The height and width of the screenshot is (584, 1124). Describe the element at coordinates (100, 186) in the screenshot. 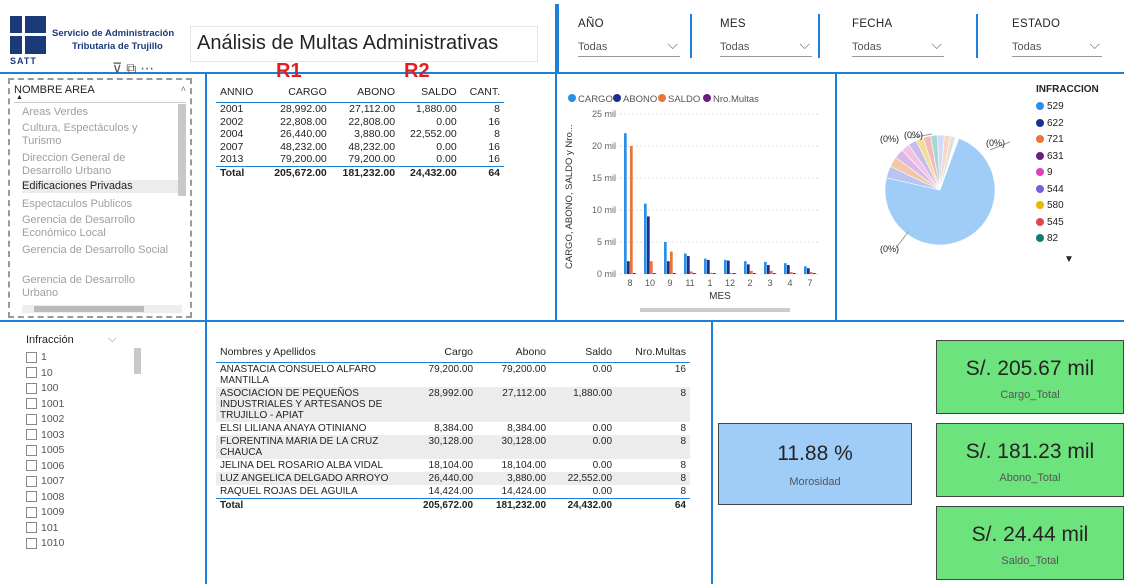

I see `list-item-selected: Edificaciones Privadas` at that location.